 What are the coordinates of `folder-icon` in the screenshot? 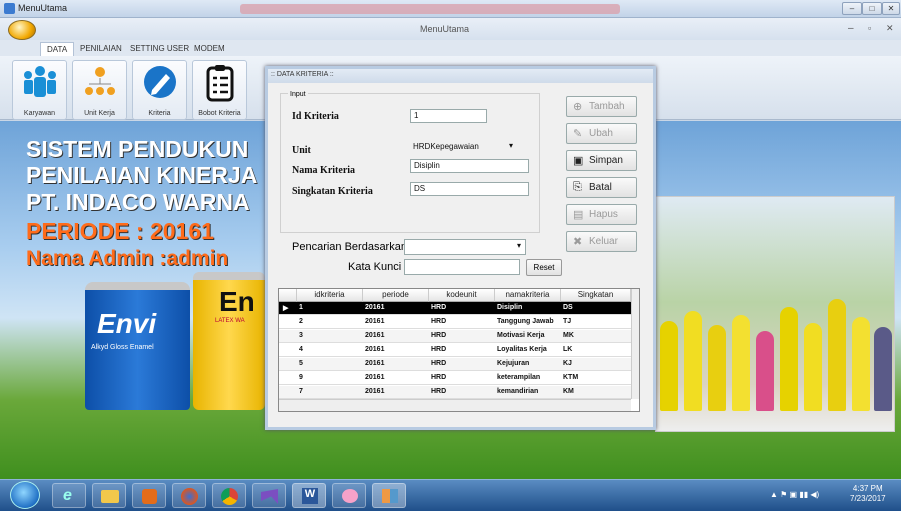 It's located at (109, 495).